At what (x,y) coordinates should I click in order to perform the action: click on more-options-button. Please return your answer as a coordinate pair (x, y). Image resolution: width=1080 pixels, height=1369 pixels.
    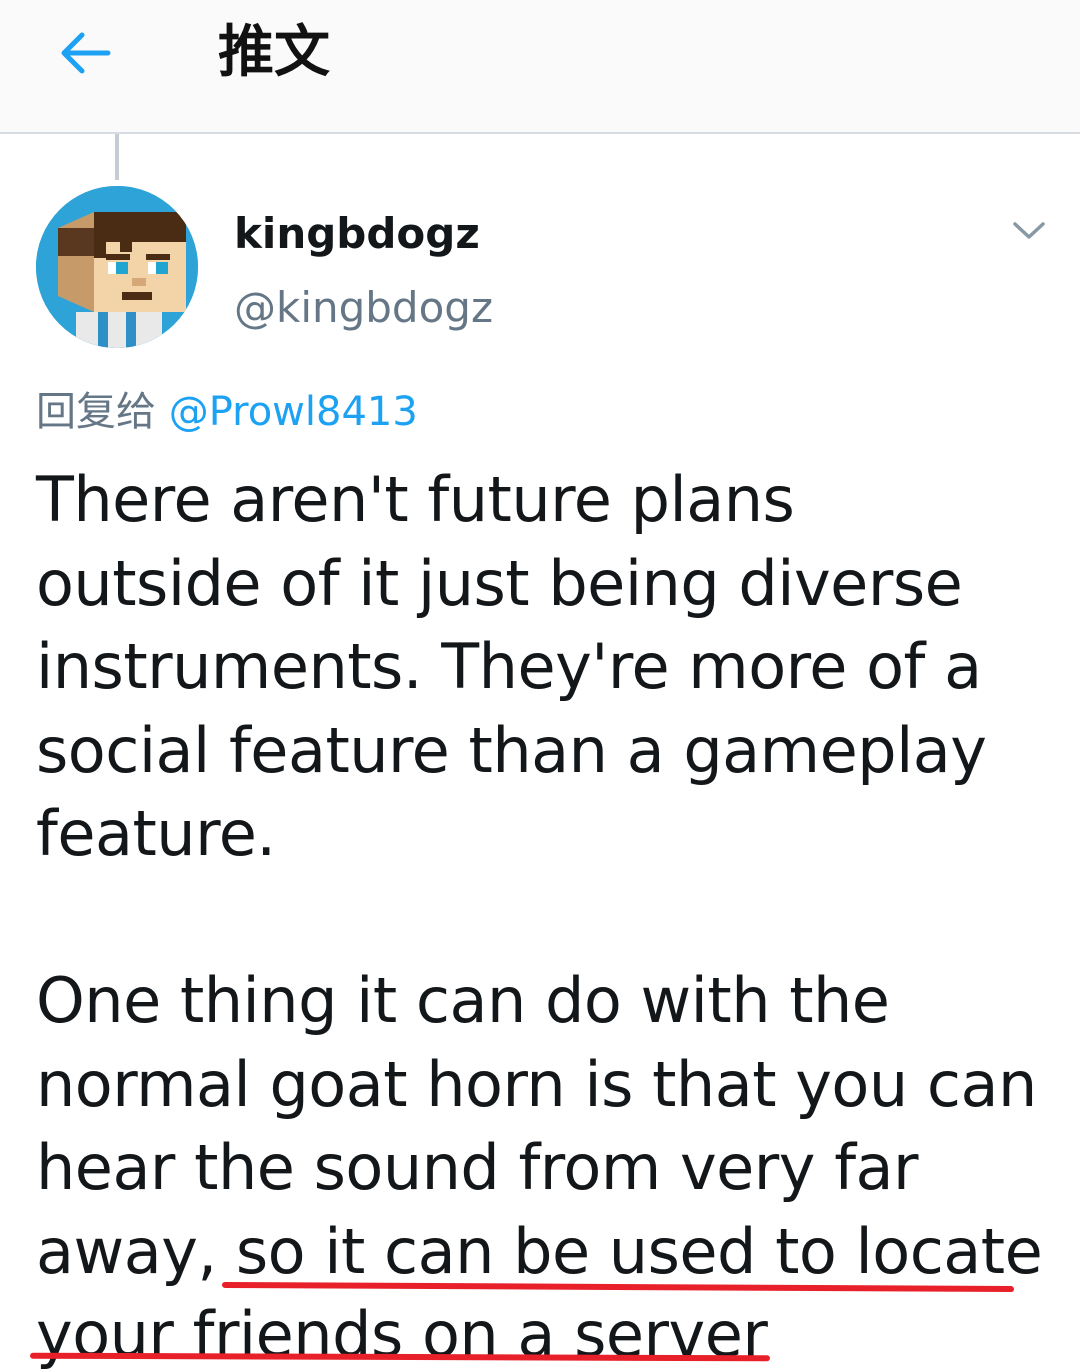
    Looking at the image, I should click on (1029, 231).